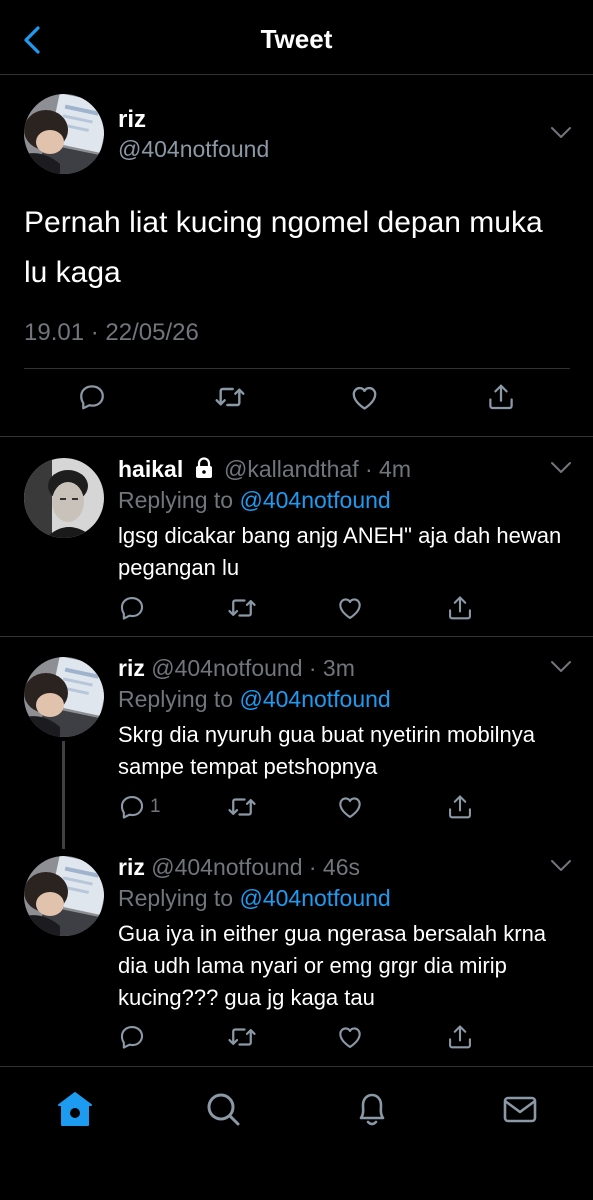  I want to click on reply-header: riz @404notfound · 3m, so click(236, 668).